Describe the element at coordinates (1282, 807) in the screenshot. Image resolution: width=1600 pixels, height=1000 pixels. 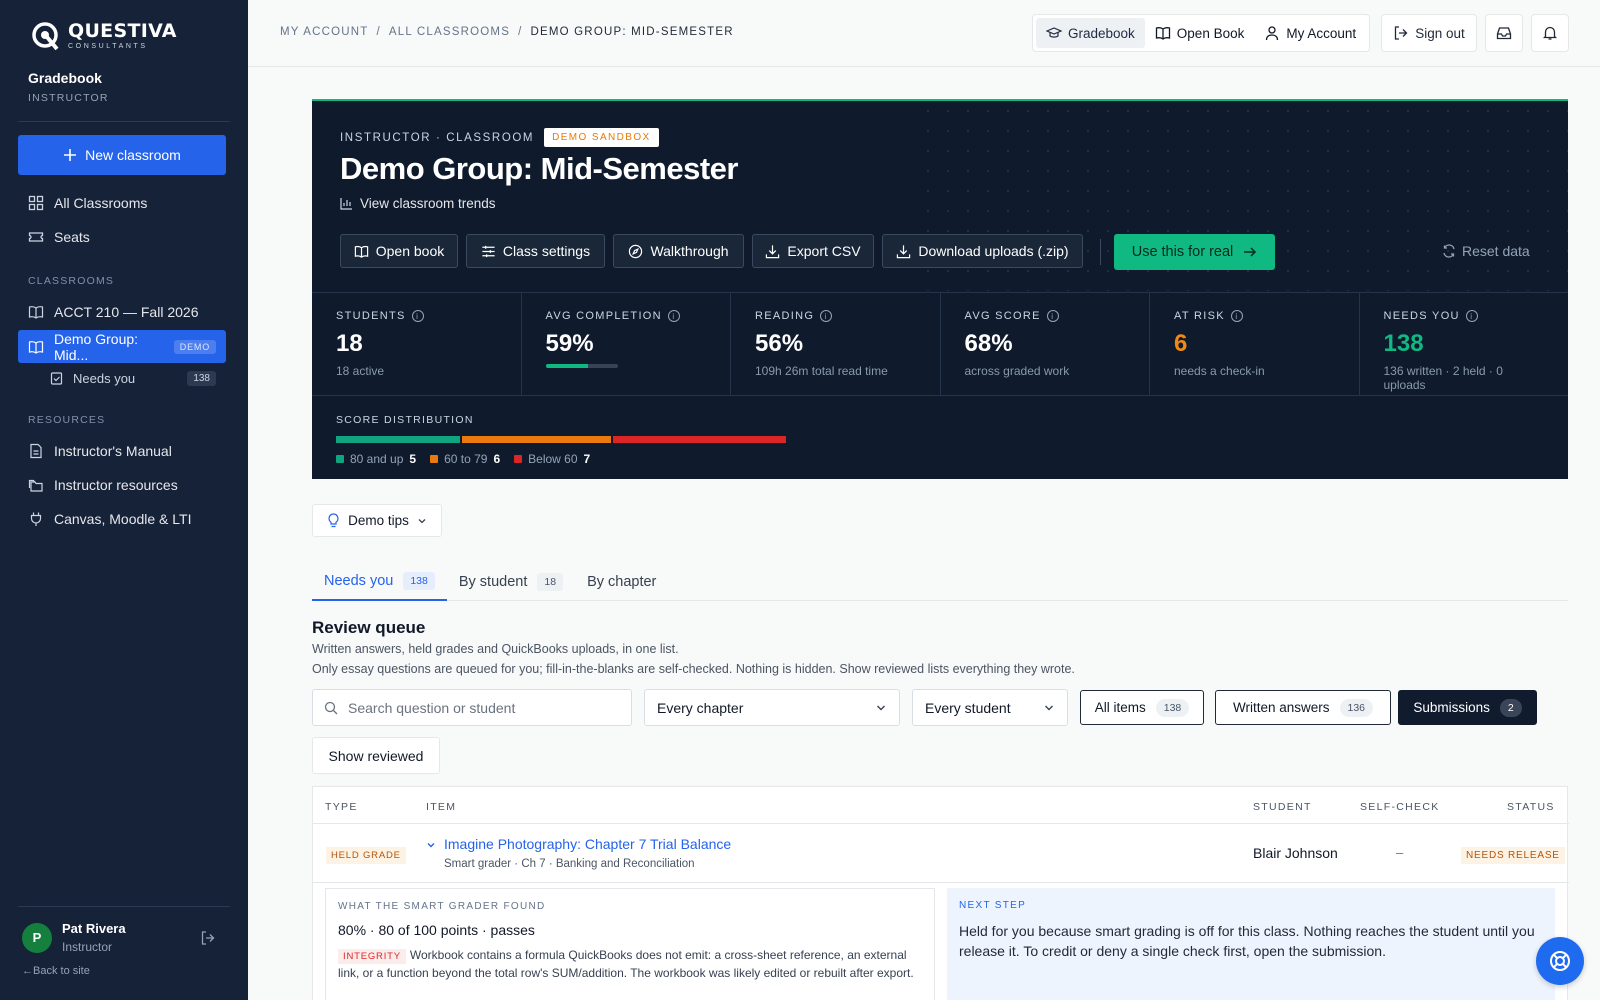
I see `column-header-student: STUDENT` at that location.